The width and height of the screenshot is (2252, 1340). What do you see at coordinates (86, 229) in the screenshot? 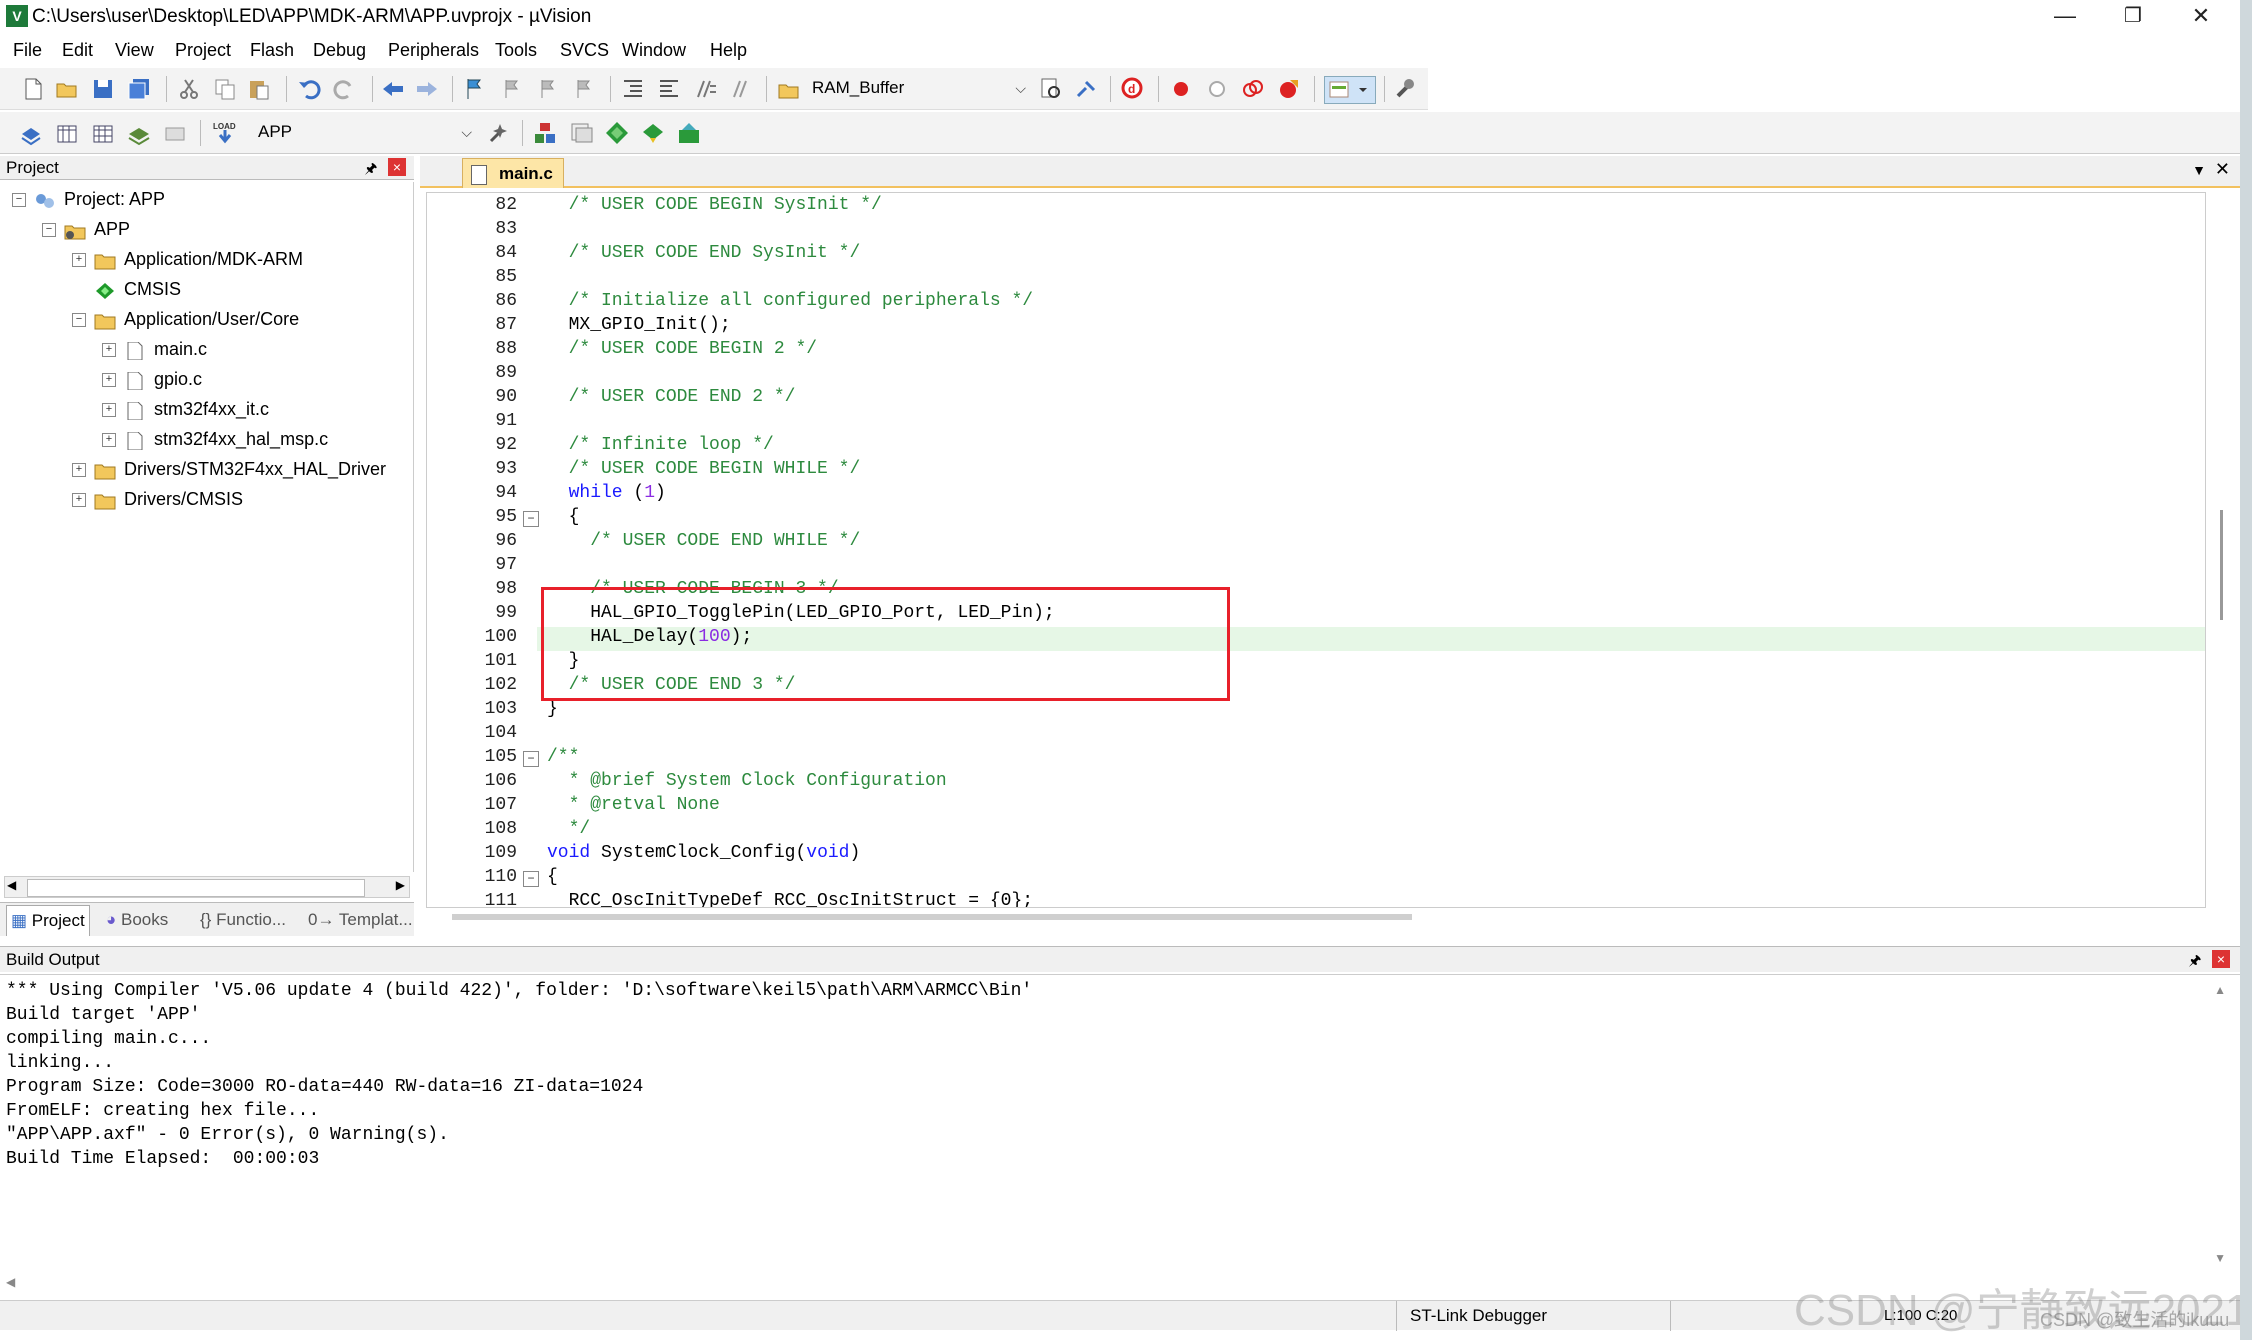
I see `tree-item-target-app: − APP` at bounding box center [86, 229].